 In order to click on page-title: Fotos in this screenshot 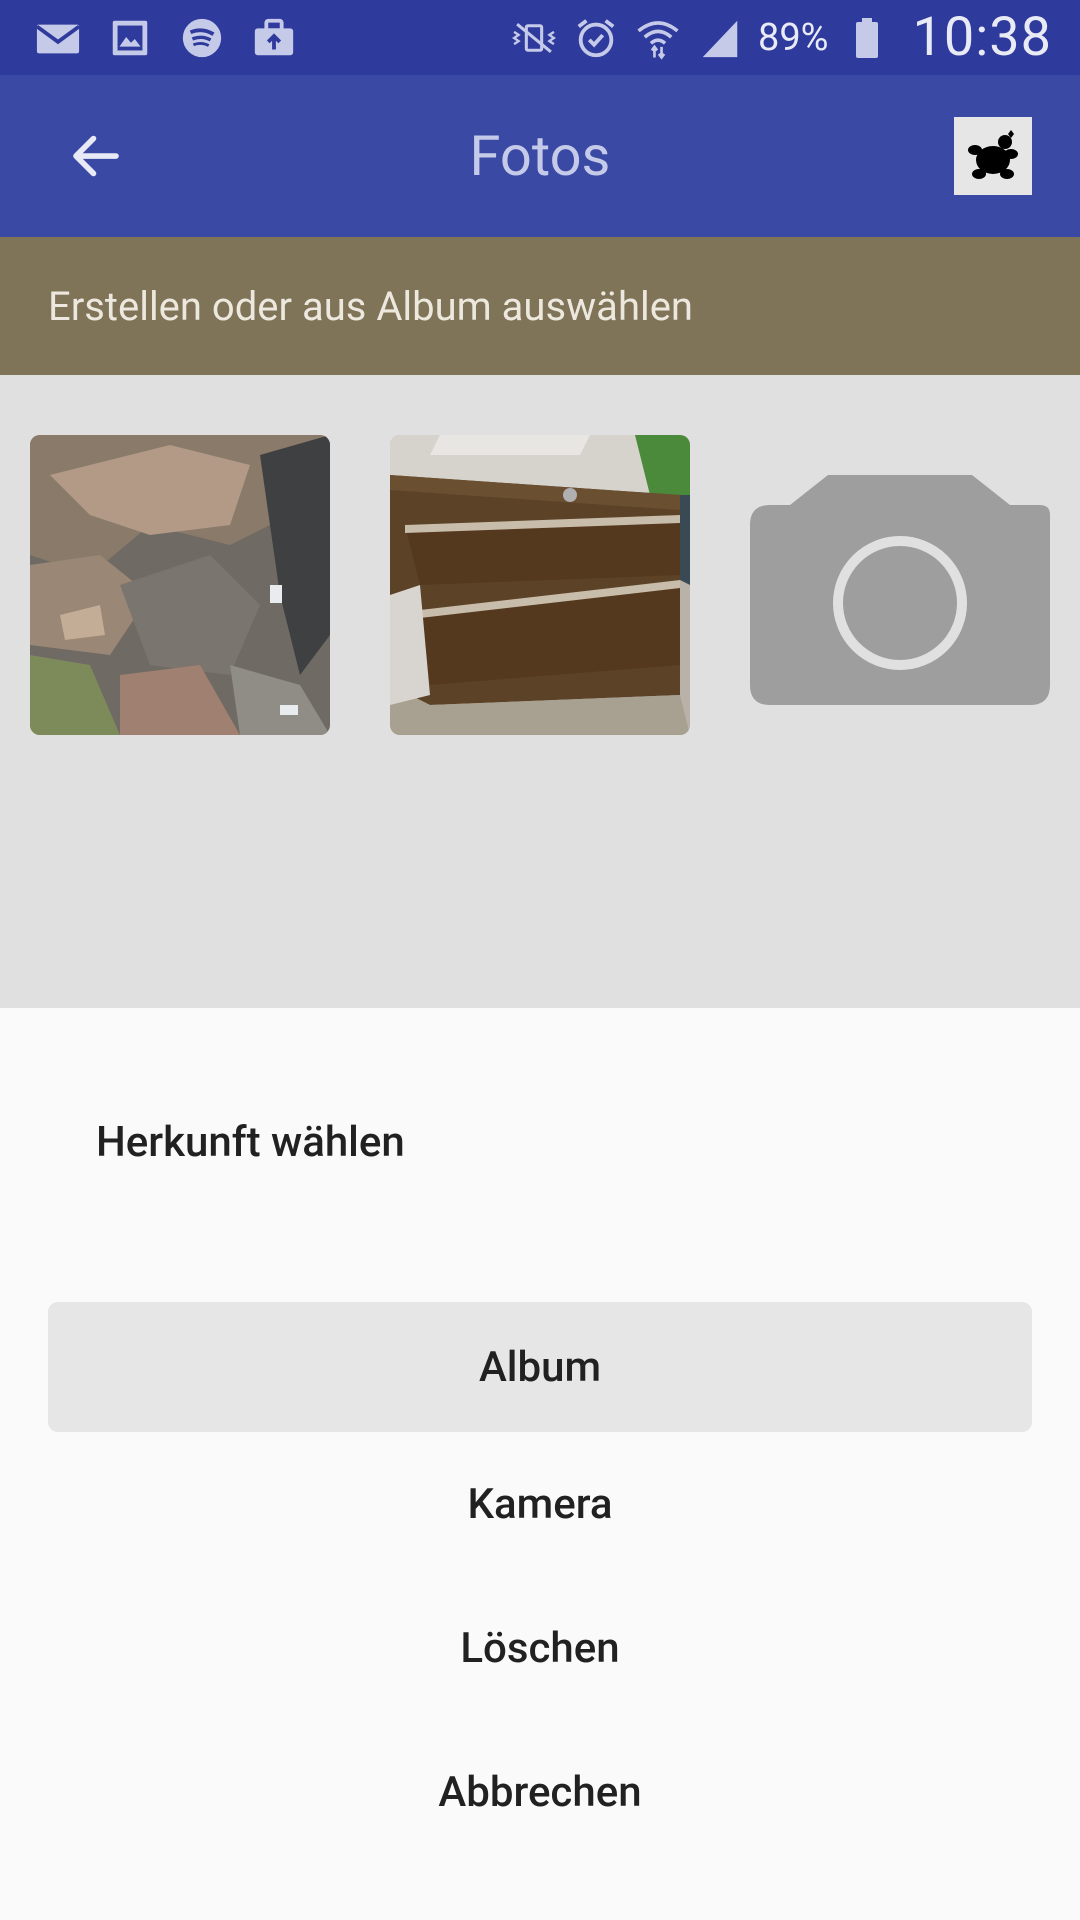, I will do `click(540, 156)`.